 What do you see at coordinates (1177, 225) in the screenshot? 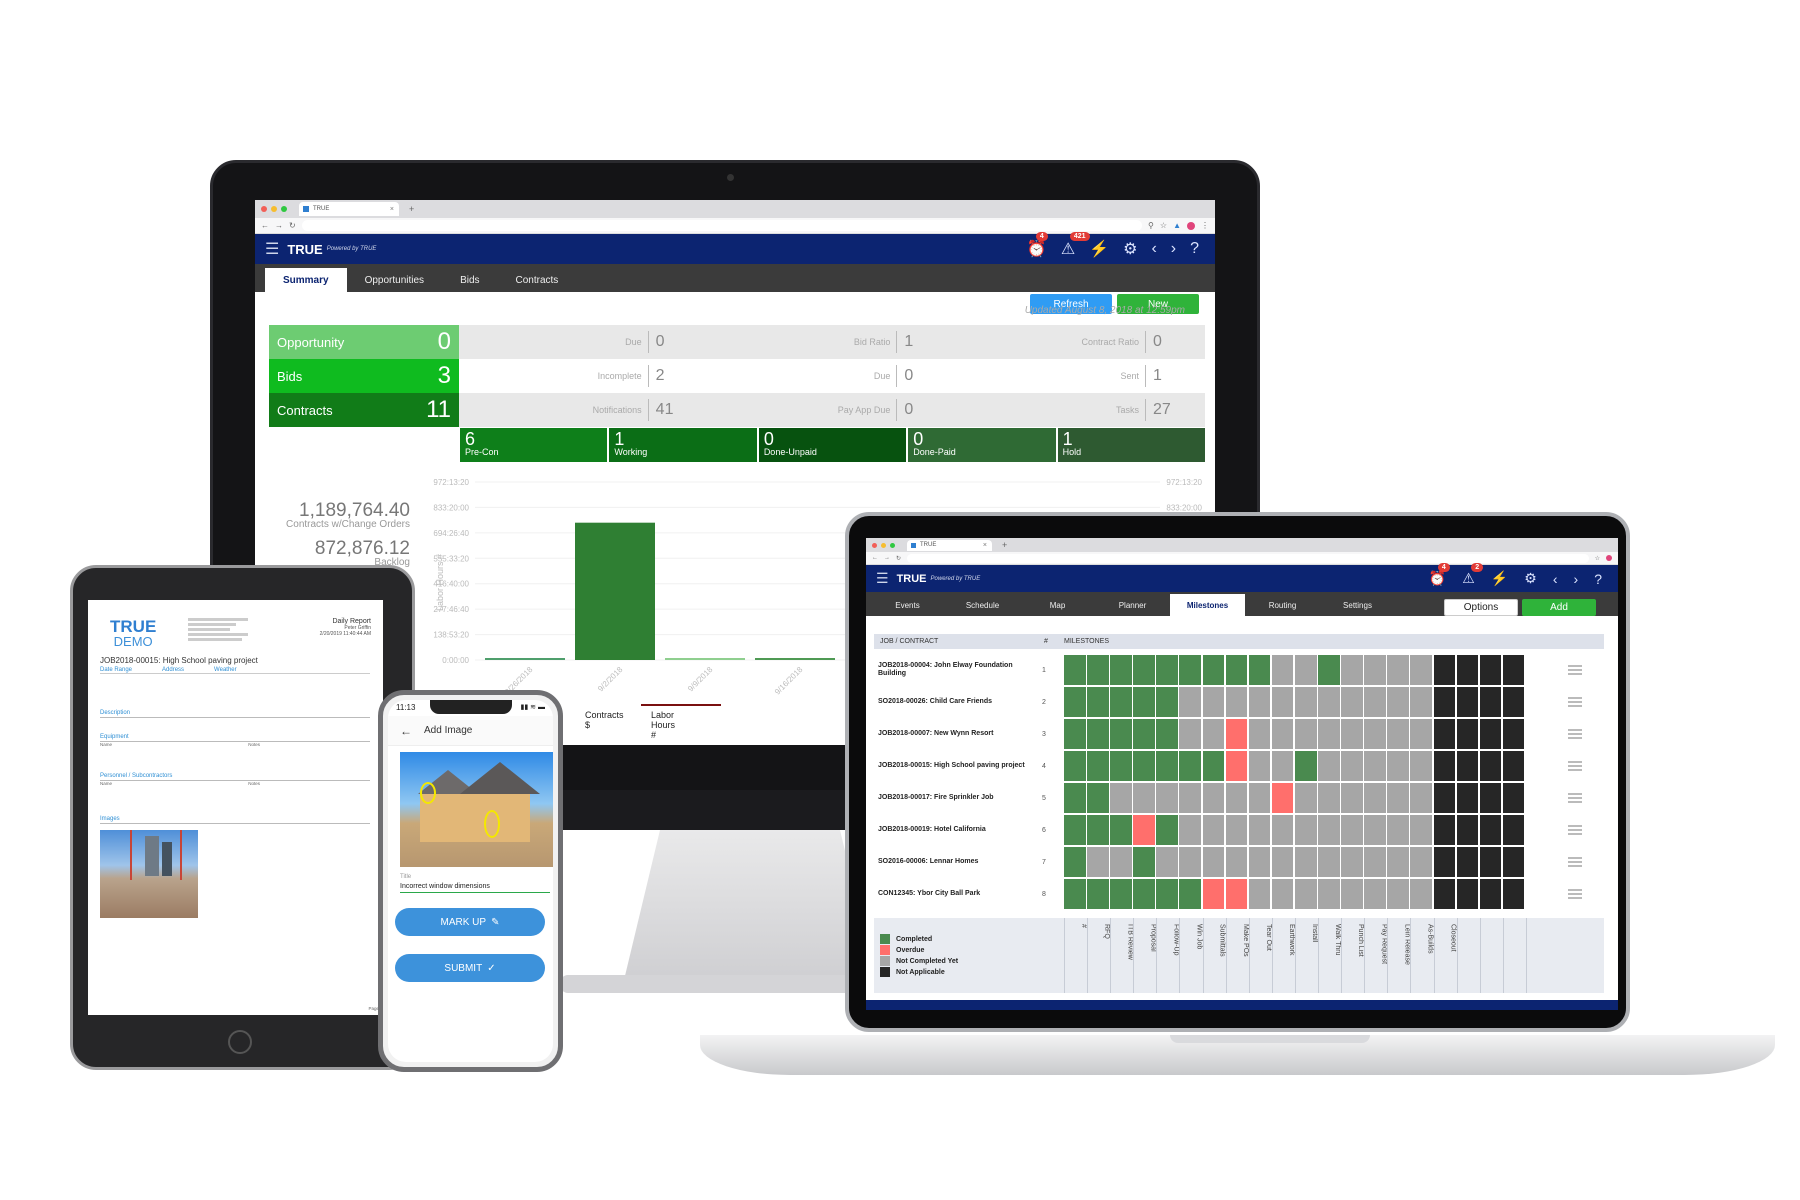
I see `extension-icon: ▲` at bounding box center [1177, 225].